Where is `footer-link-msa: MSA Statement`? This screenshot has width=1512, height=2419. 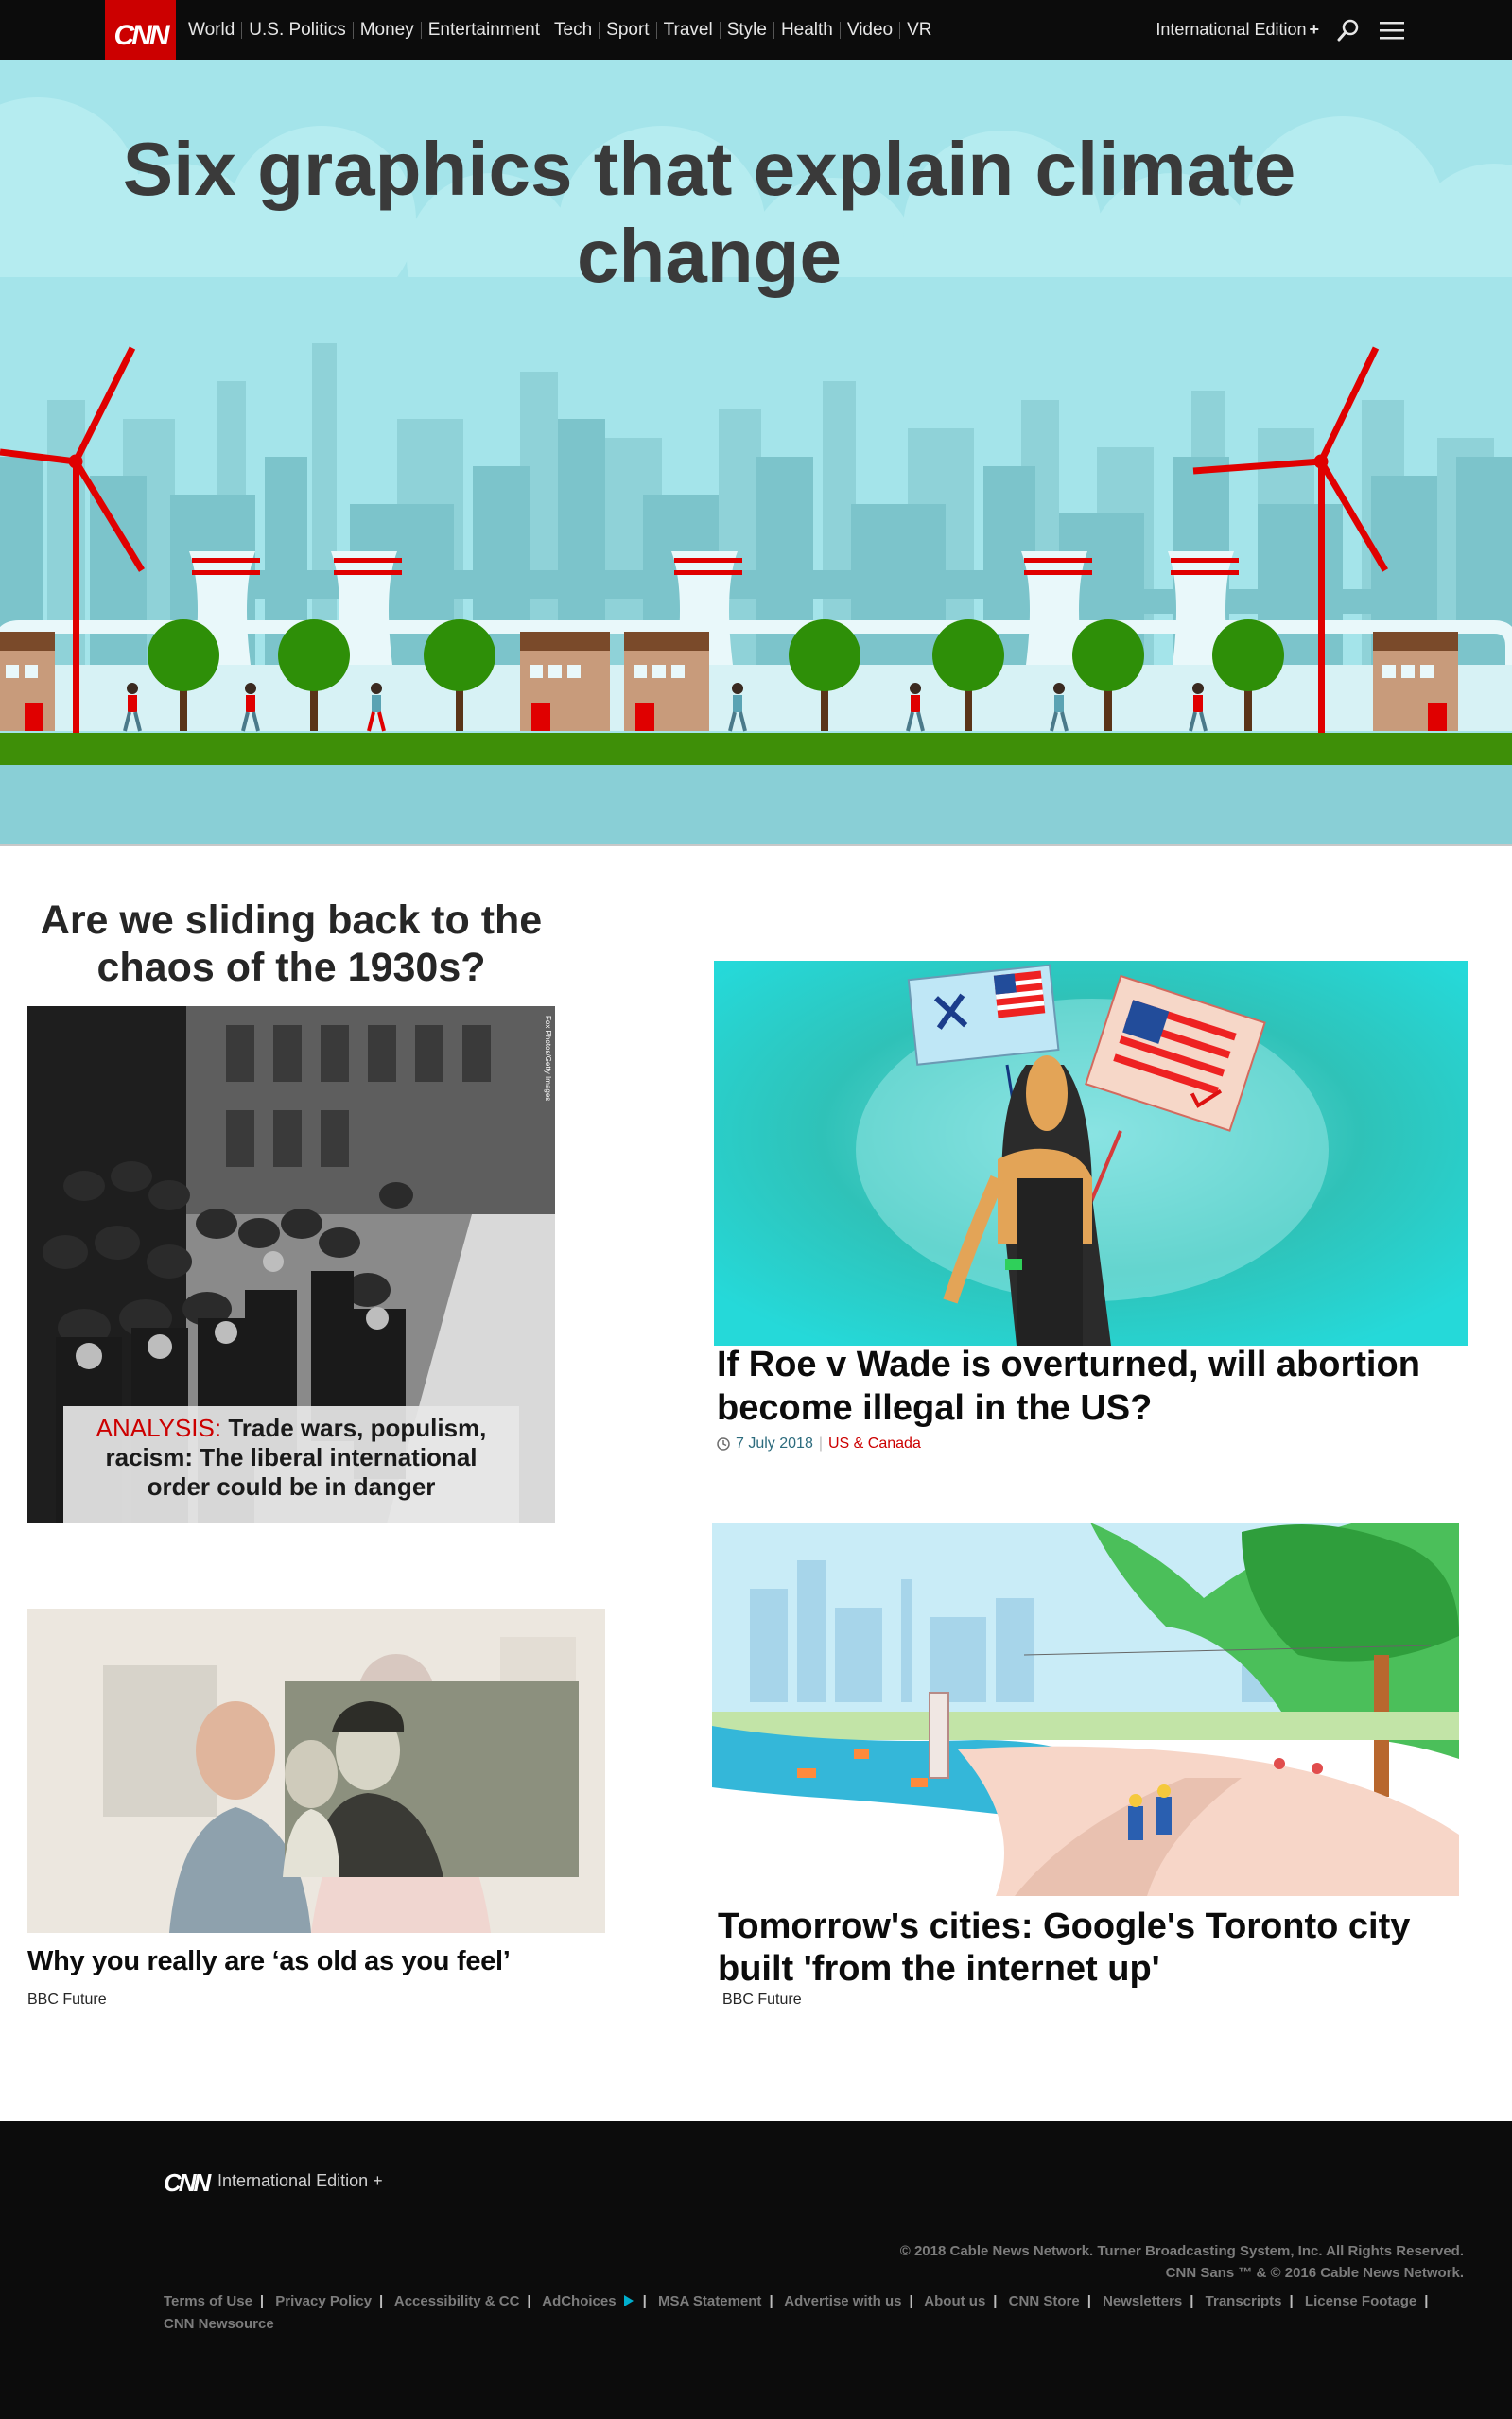
footer-link-msa: MSA Statement is located at coordinates (710, 2301).